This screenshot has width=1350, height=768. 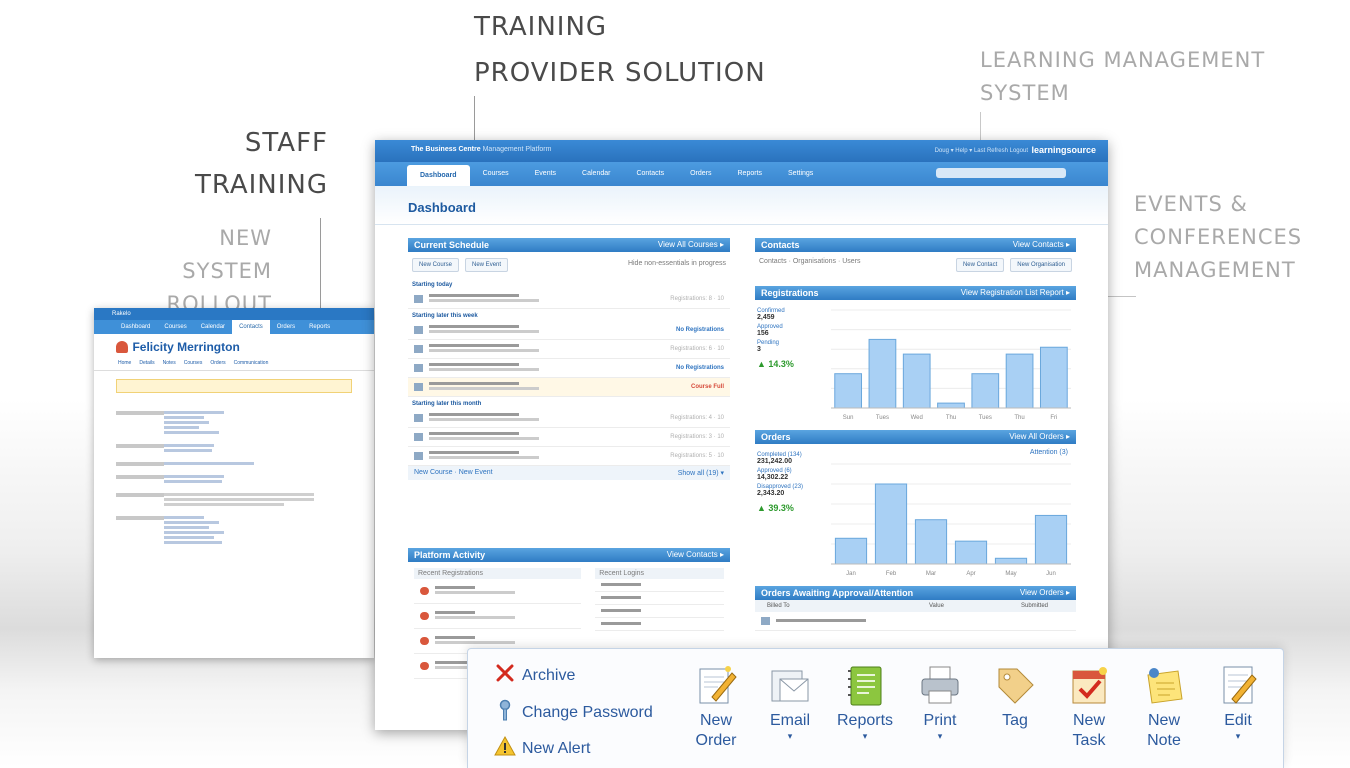 I want to click on sub-tab: Orders, so click(x=217, y=363).